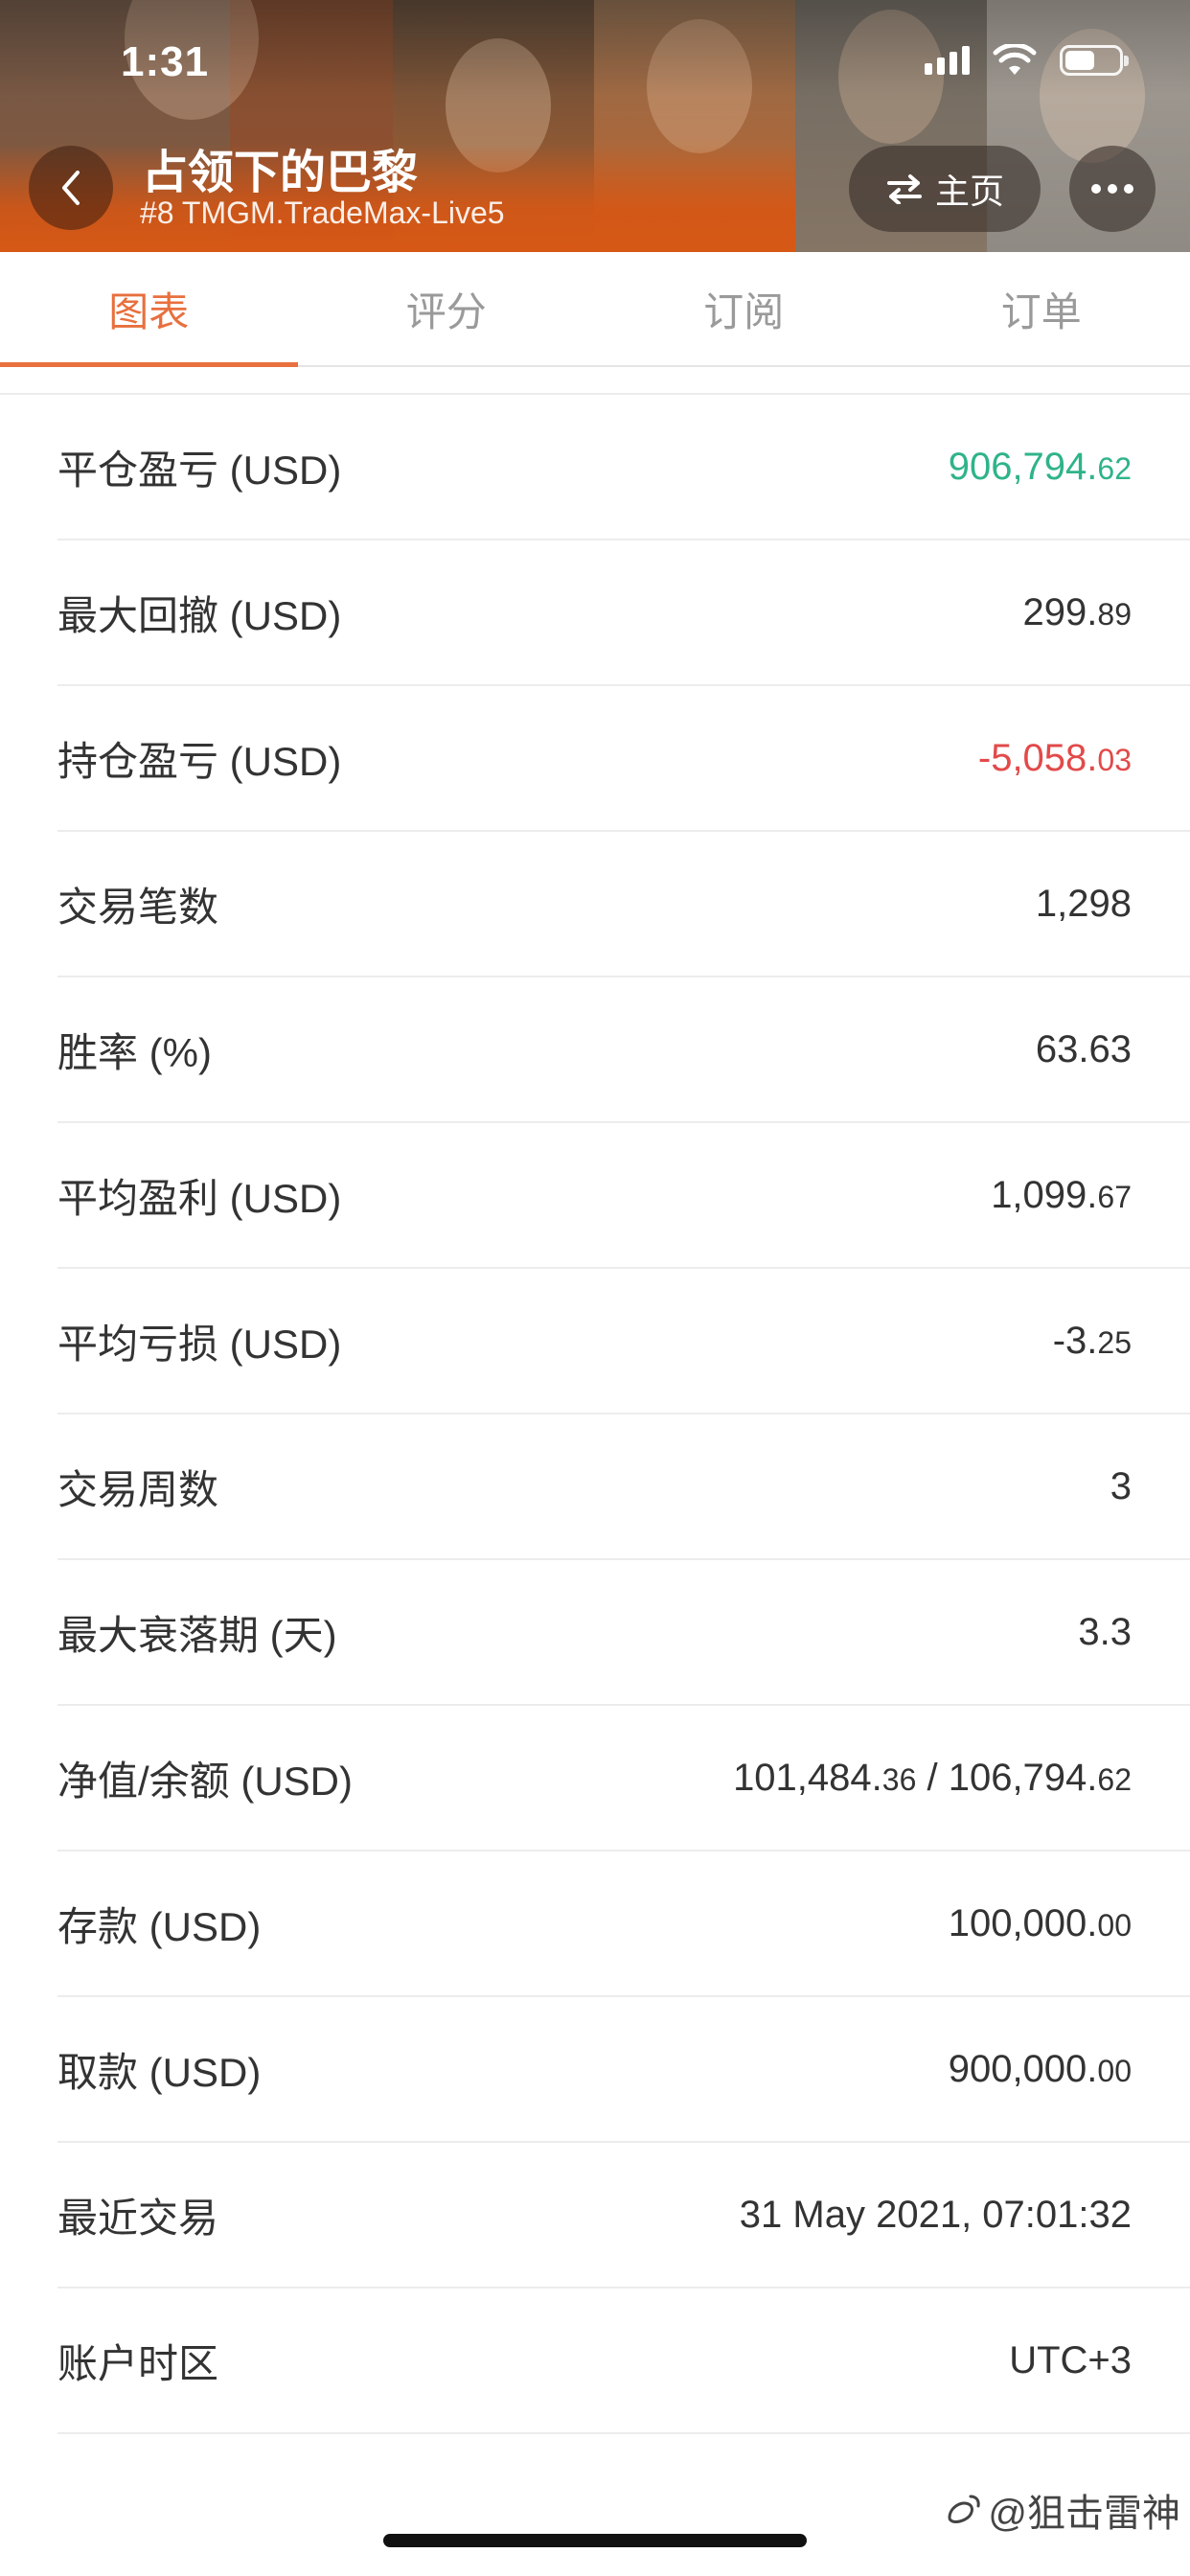 This screenshot has width=1190, height=2576. I want to click on more-options-button, so click(1112, 189).